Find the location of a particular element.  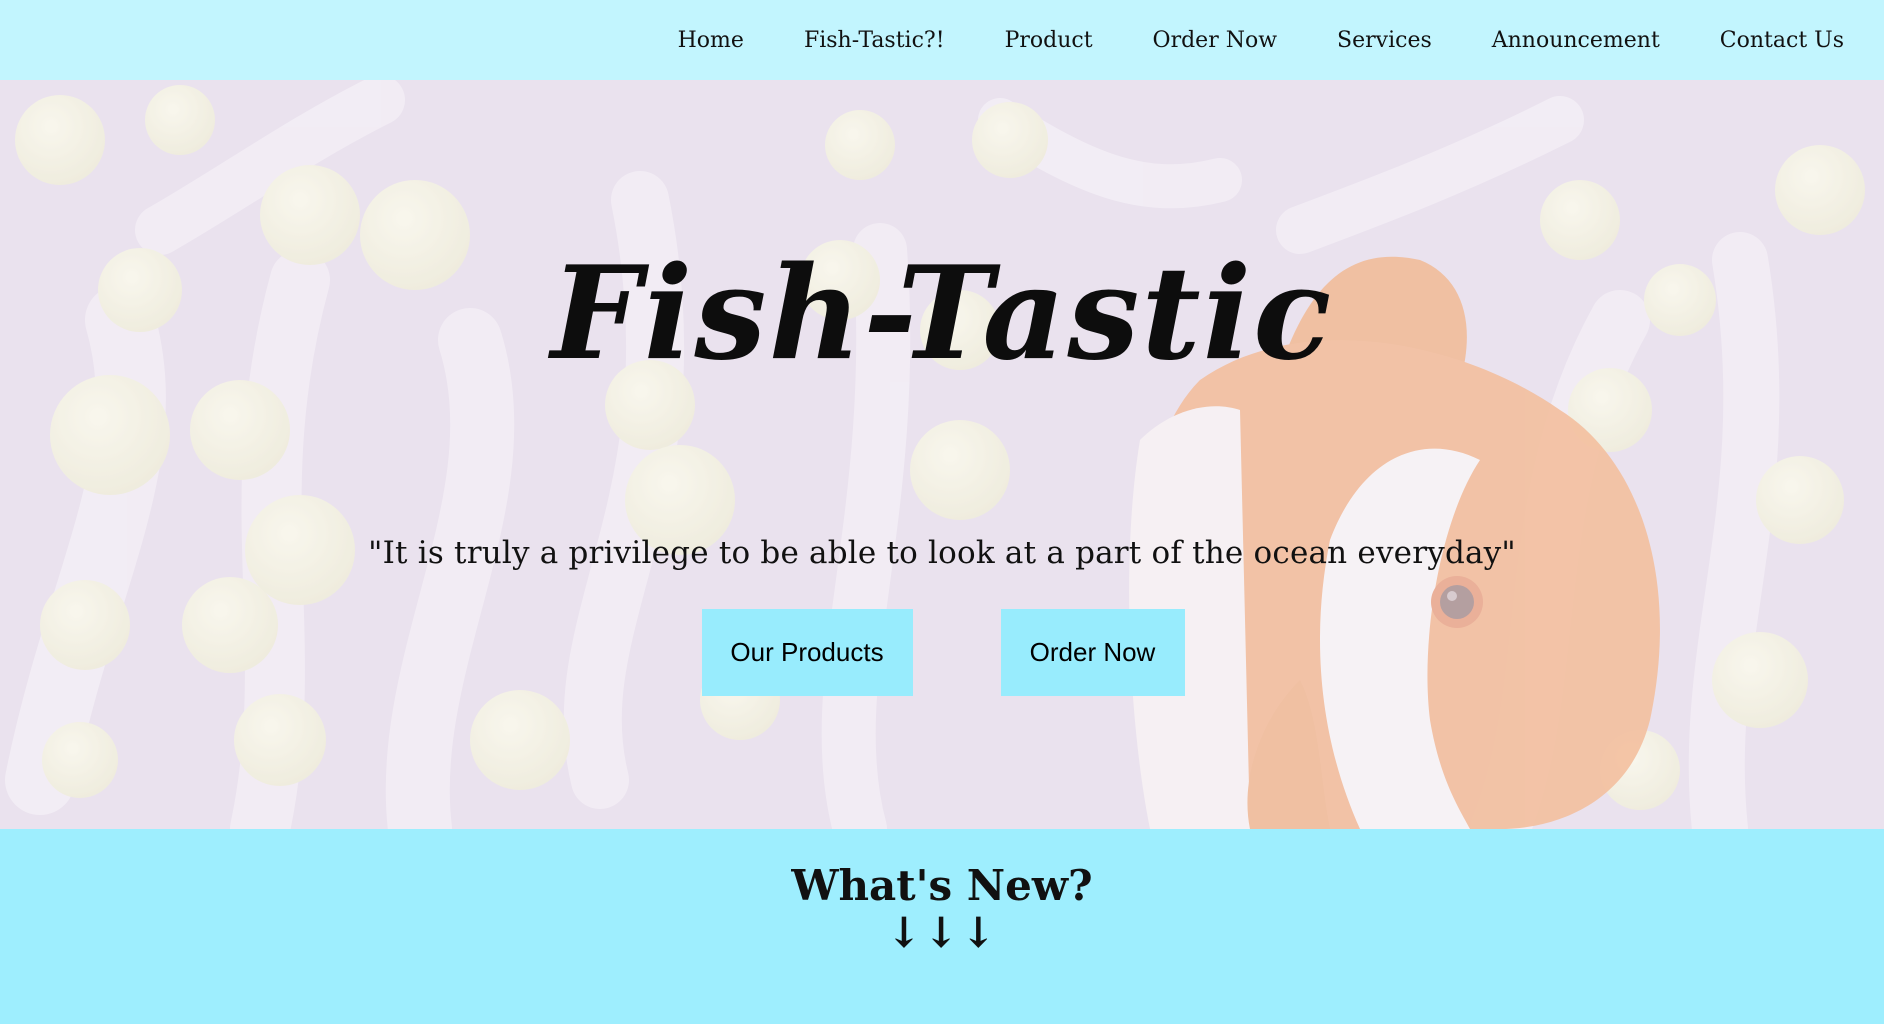

brand-logo: Fish-Tastic is located at coordinates (942, 314).